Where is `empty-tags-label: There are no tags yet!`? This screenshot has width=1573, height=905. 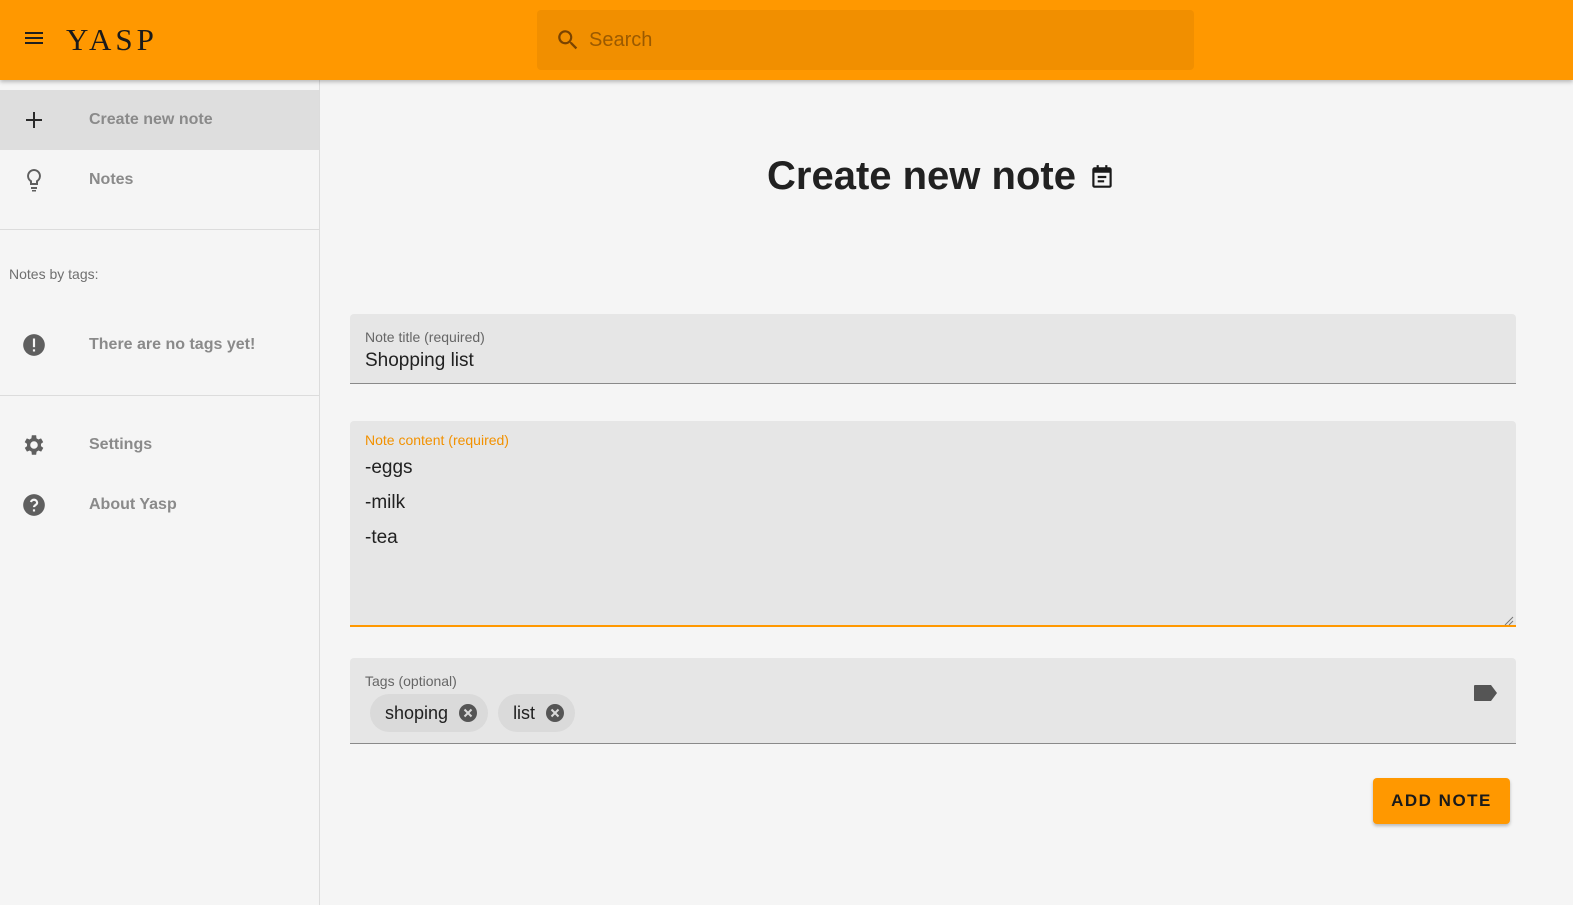
empty-tags-label: There are no tags yet! is located at coordinates (172, 344).